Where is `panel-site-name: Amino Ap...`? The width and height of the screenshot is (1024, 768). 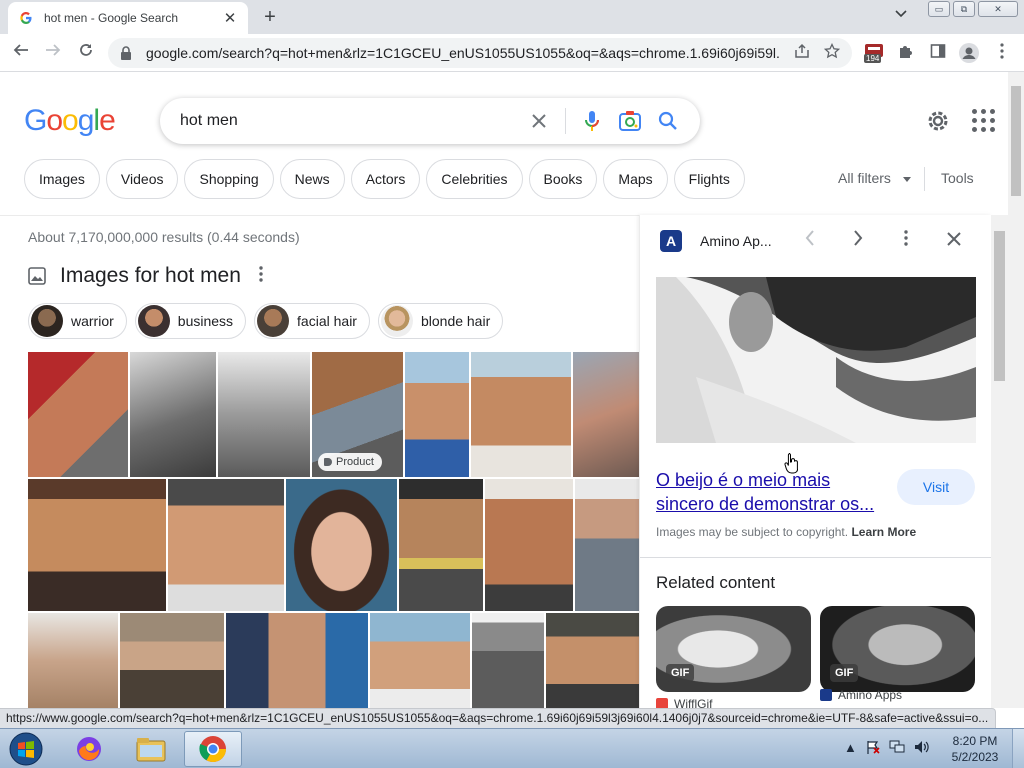
panel-site-name: Amino Ap... is located at coordinates (742, 241).